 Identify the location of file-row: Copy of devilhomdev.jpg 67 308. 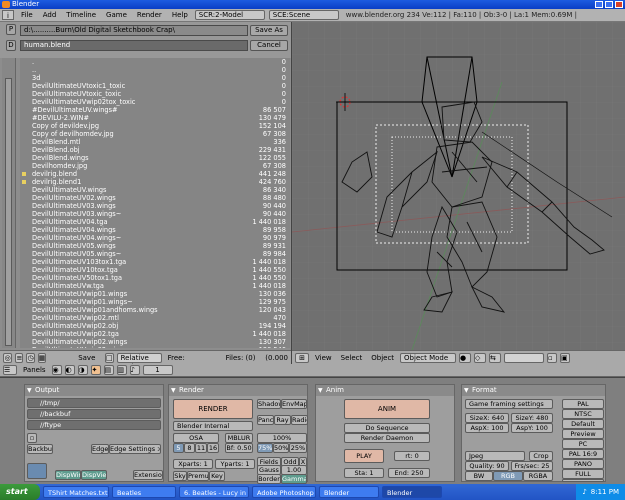
(155, 134).